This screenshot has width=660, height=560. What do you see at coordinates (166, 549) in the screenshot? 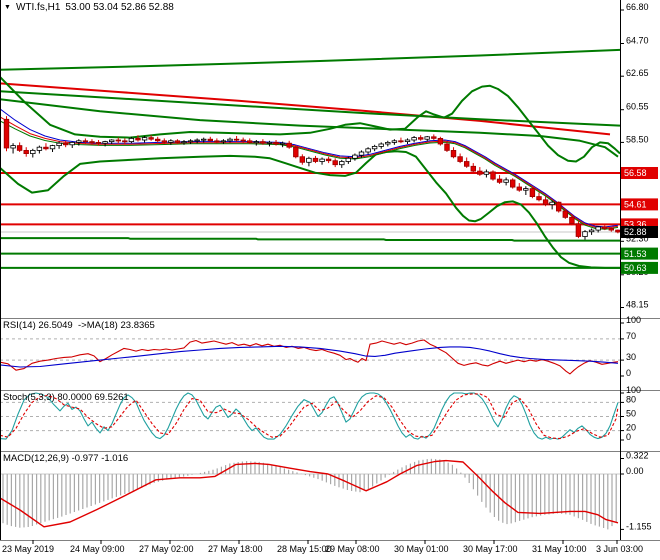
I see `time-axis-label: 27 May 02:00` at bounding box center [166, 549].